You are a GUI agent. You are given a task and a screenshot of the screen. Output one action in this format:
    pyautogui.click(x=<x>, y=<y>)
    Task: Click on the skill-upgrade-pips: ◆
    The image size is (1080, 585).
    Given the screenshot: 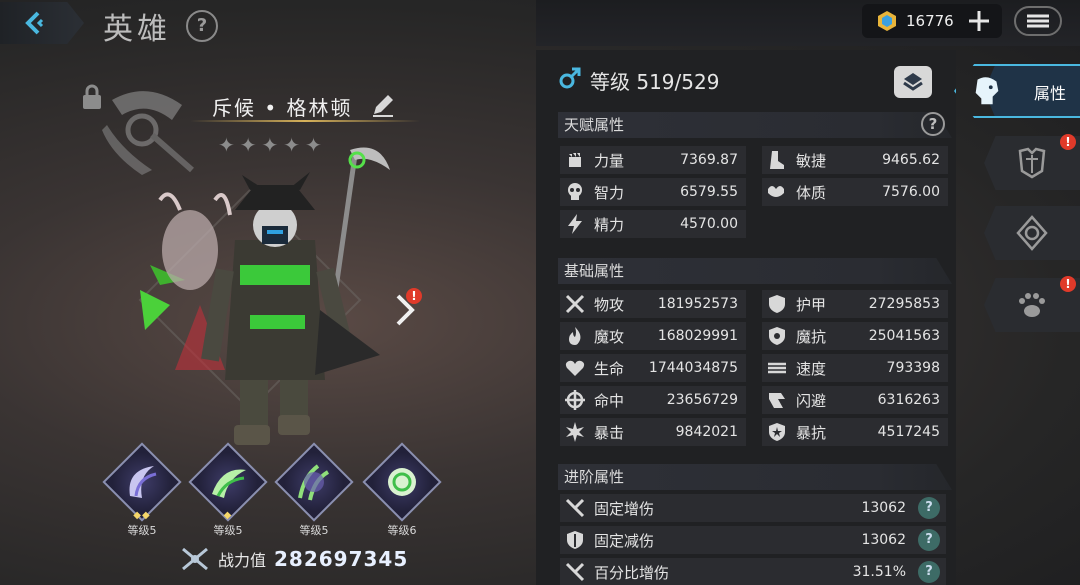 What is the action you would take?
    pyautogui.click(x=228, y=515)
    